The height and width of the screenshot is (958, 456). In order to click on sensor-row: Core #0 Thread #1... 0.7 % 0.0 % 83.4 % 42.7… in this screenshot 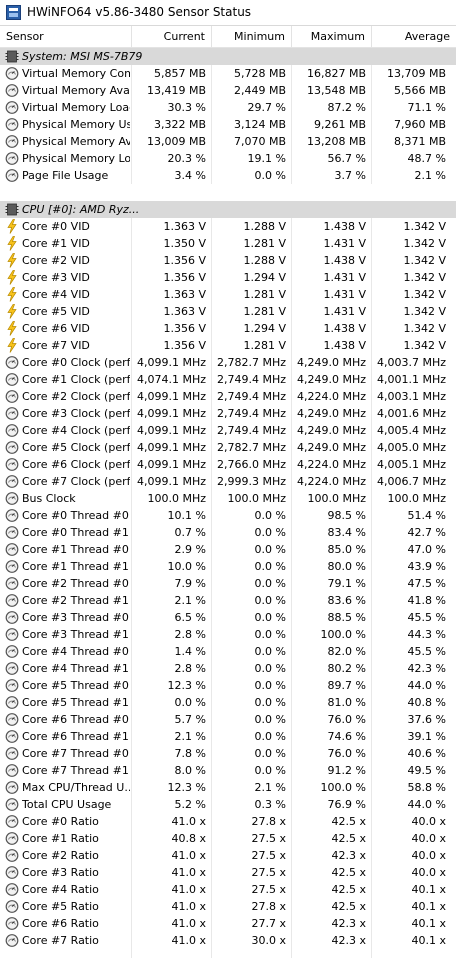, I will do `click(228, 532)`.